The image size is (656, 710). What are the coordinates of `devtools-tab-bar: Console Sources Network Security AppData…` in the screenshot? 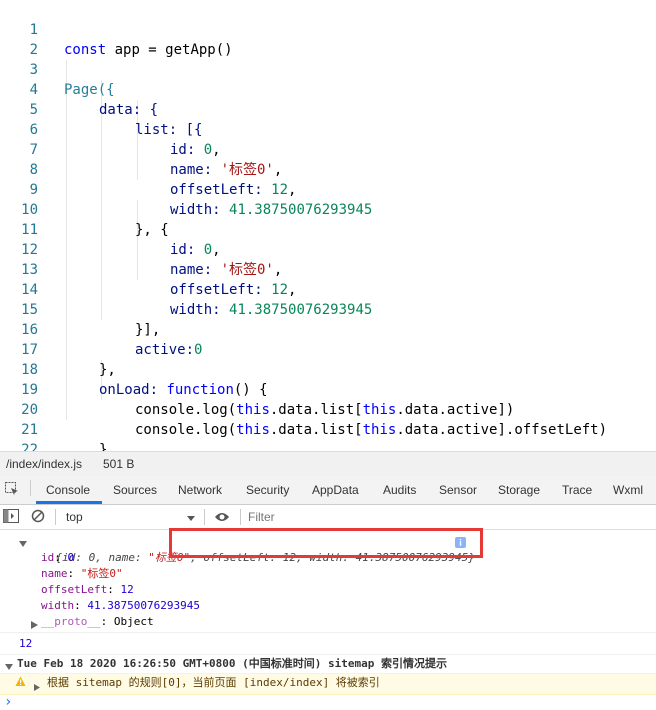 It's located at (328, 490).